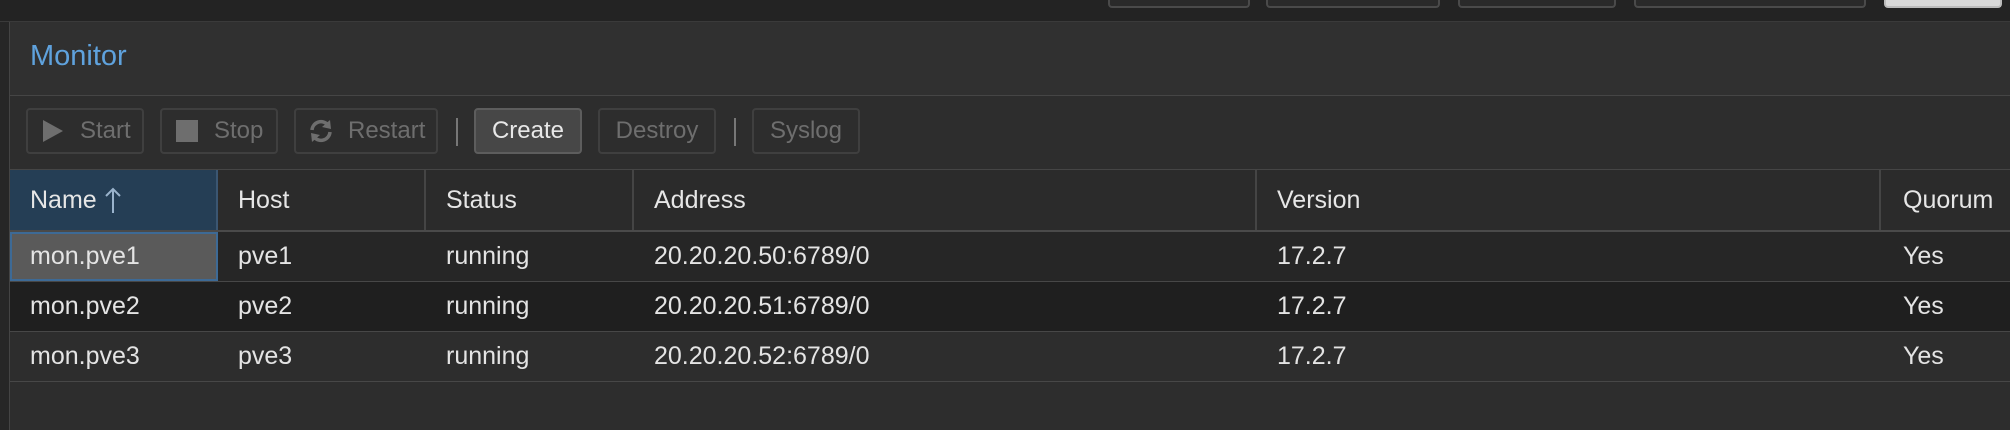 The image size is (2010, 430). Describe the element at coordinates (1319, 199) in the screenshot. I see `column-header-version-label: Version` at that location.